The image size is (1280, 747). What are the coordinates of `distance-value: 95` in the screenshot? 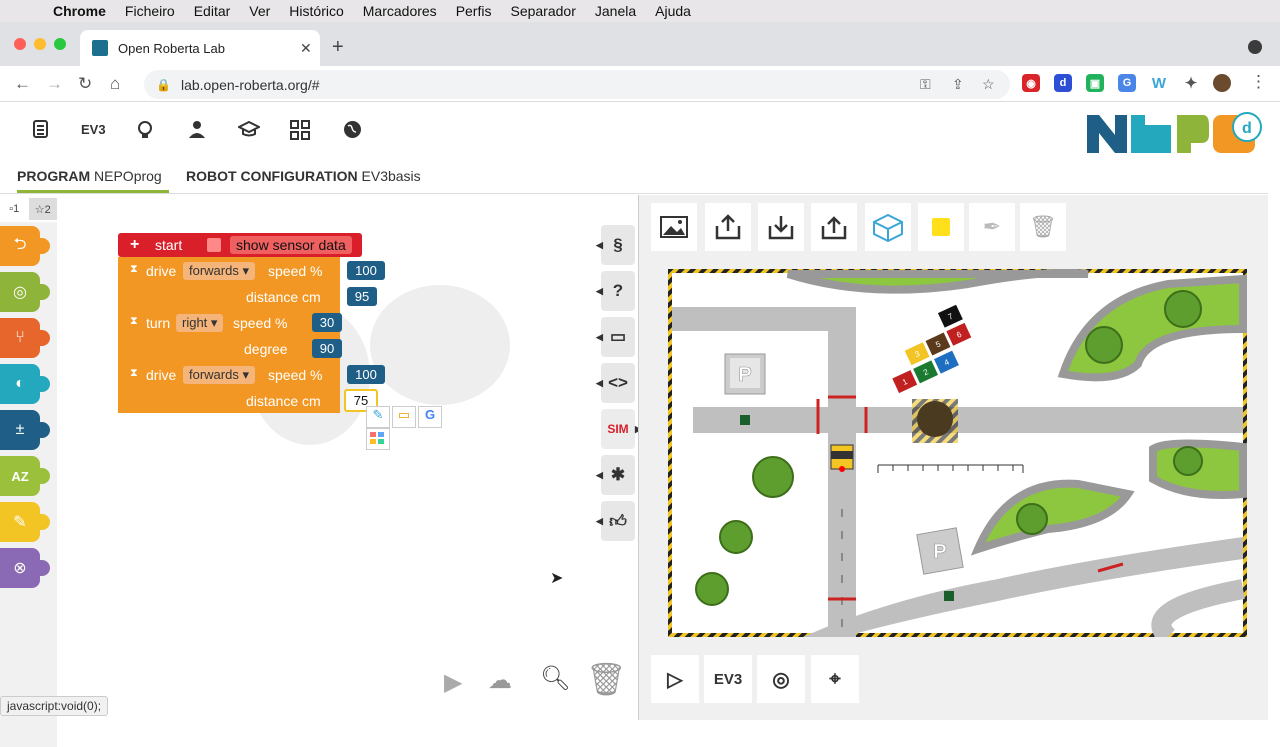 It's located at (362, 296).